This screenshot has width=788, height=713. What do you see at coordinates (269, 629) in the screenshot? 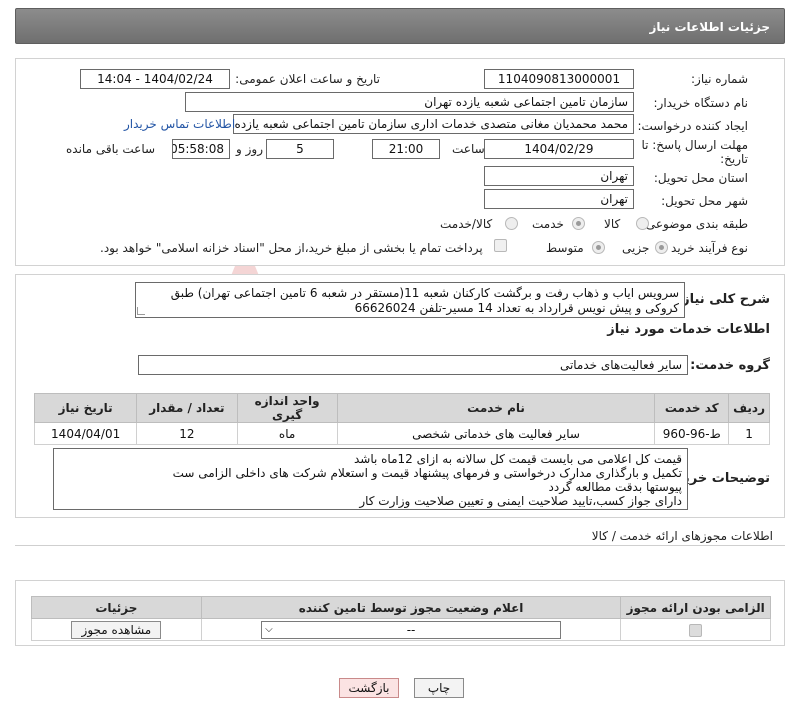
I see `chevron-down-icon: ⌵` at bounding box center [269, 629].